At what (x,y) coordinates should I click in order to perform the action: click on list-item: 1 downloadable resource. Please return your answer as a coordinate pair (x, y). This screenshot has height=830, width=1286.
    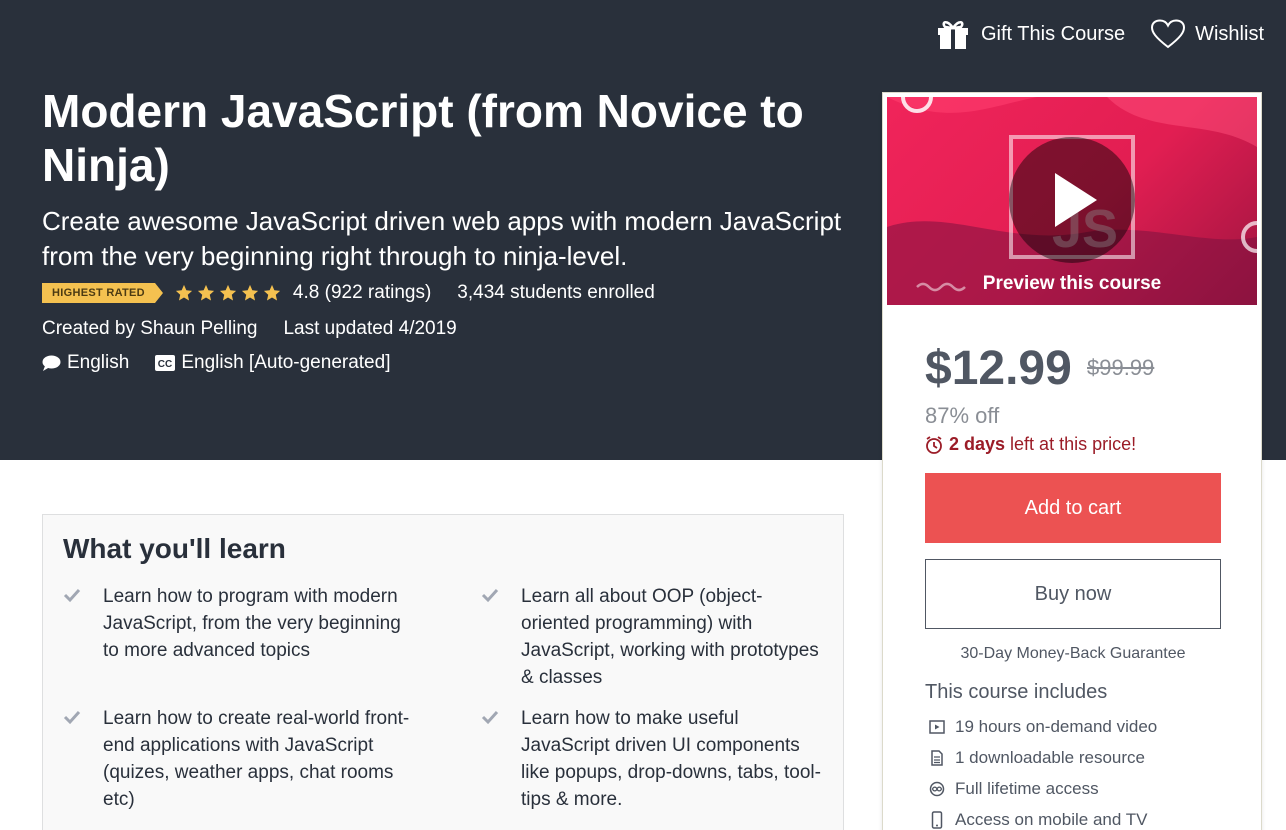
    Looking at the image, I should click on (1043, 757).